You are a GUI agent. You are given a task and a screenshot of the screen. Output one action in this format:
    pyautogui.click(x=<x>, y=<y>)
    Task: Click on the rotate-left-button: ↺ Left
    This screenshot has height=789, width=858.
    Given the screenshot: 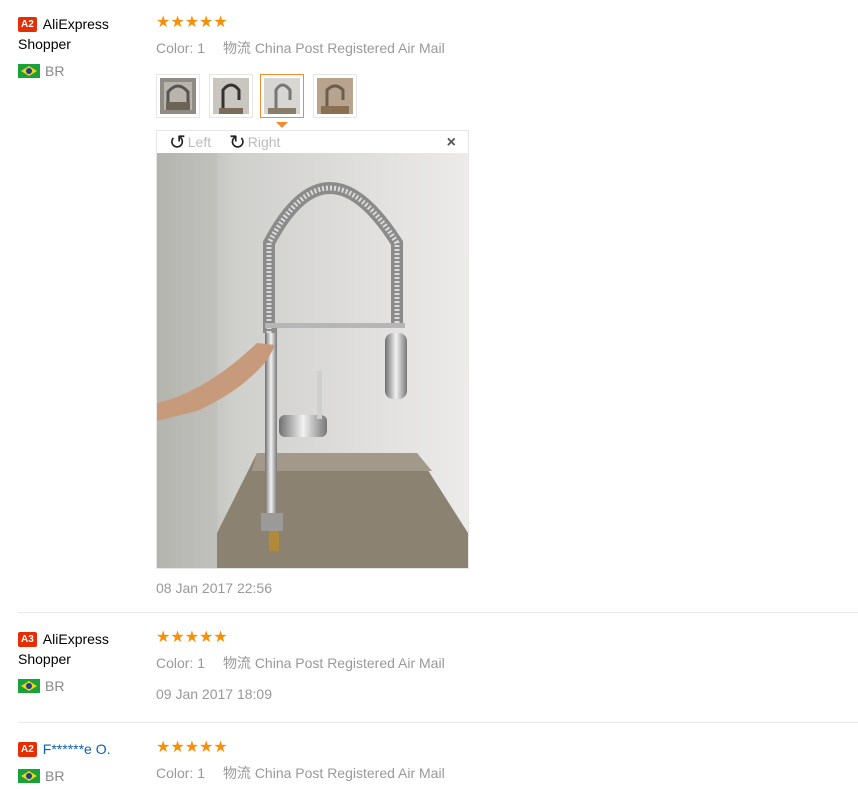 What is the action you would take?
    pyautogui.click(x=190, y=142)
    